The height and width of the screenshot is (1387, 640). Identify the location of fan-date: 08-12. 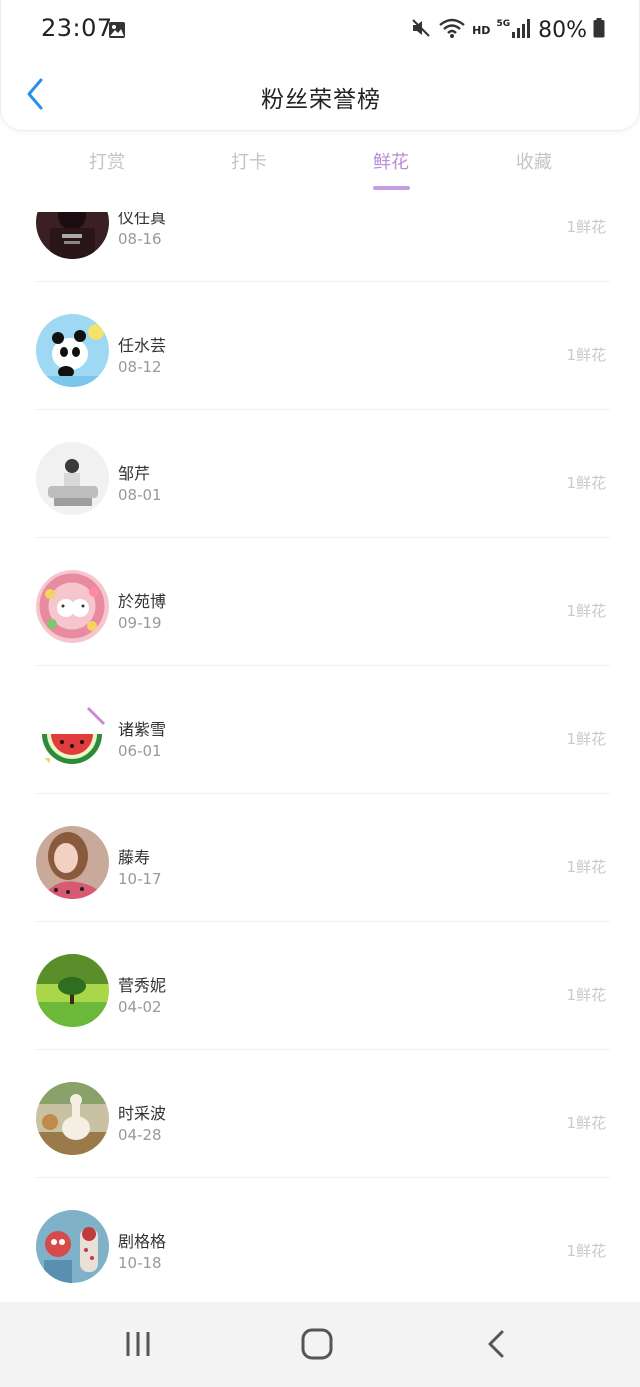
(140, 367).